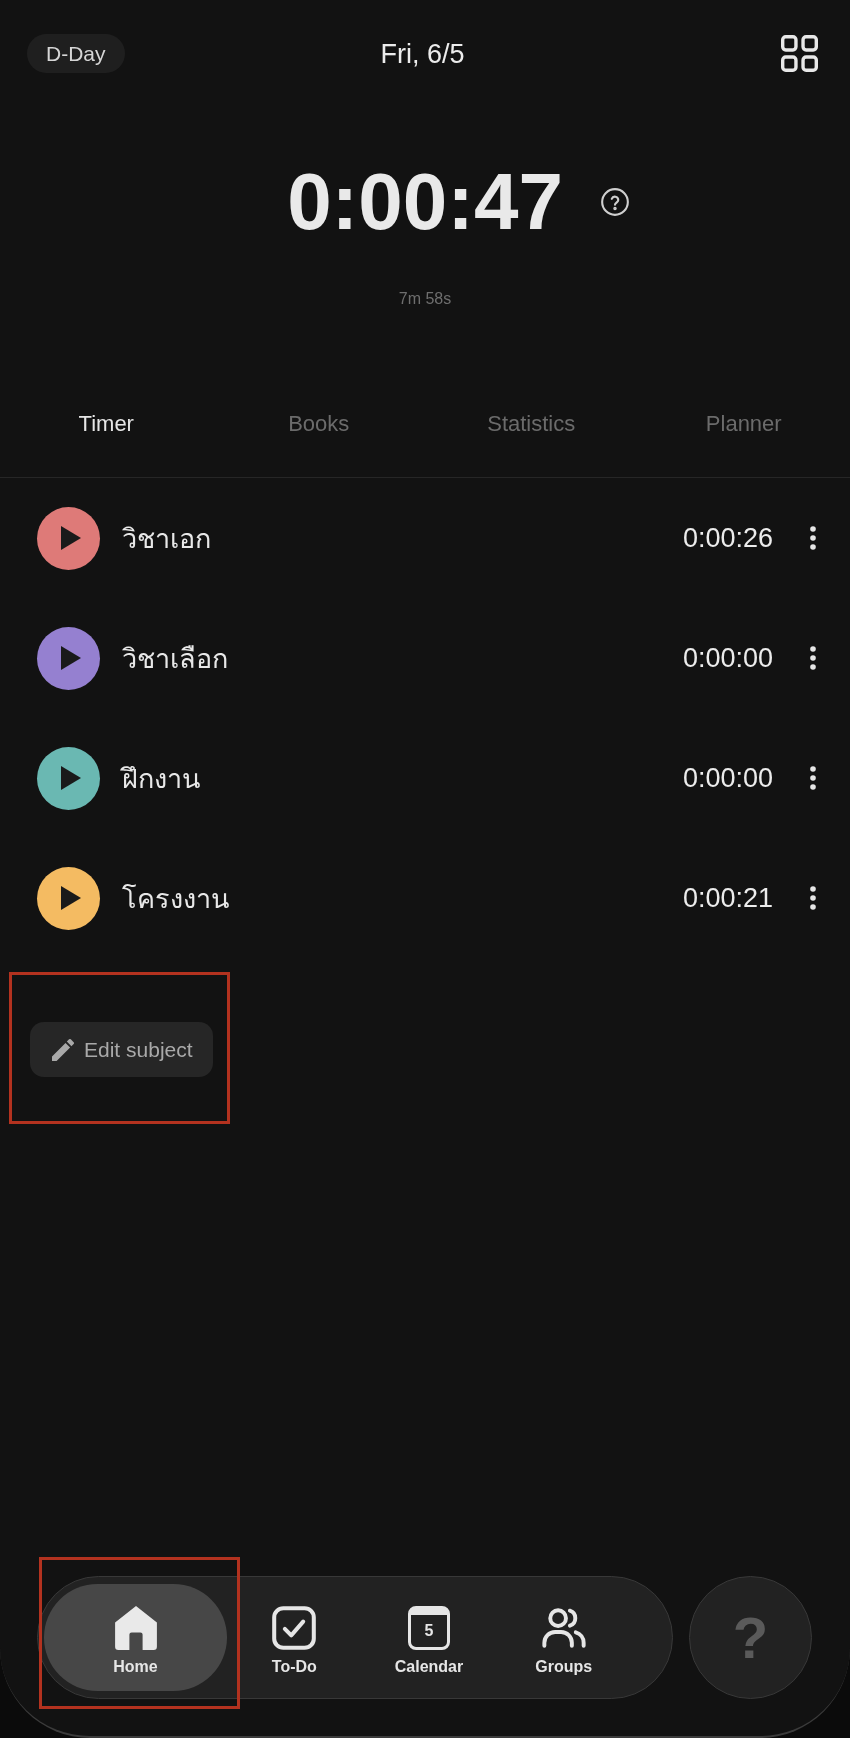  What do you see at coordinates (727, 898) in the screenshot?
I see `subject-time: 0:00:21` at bounding box center [727, 898].